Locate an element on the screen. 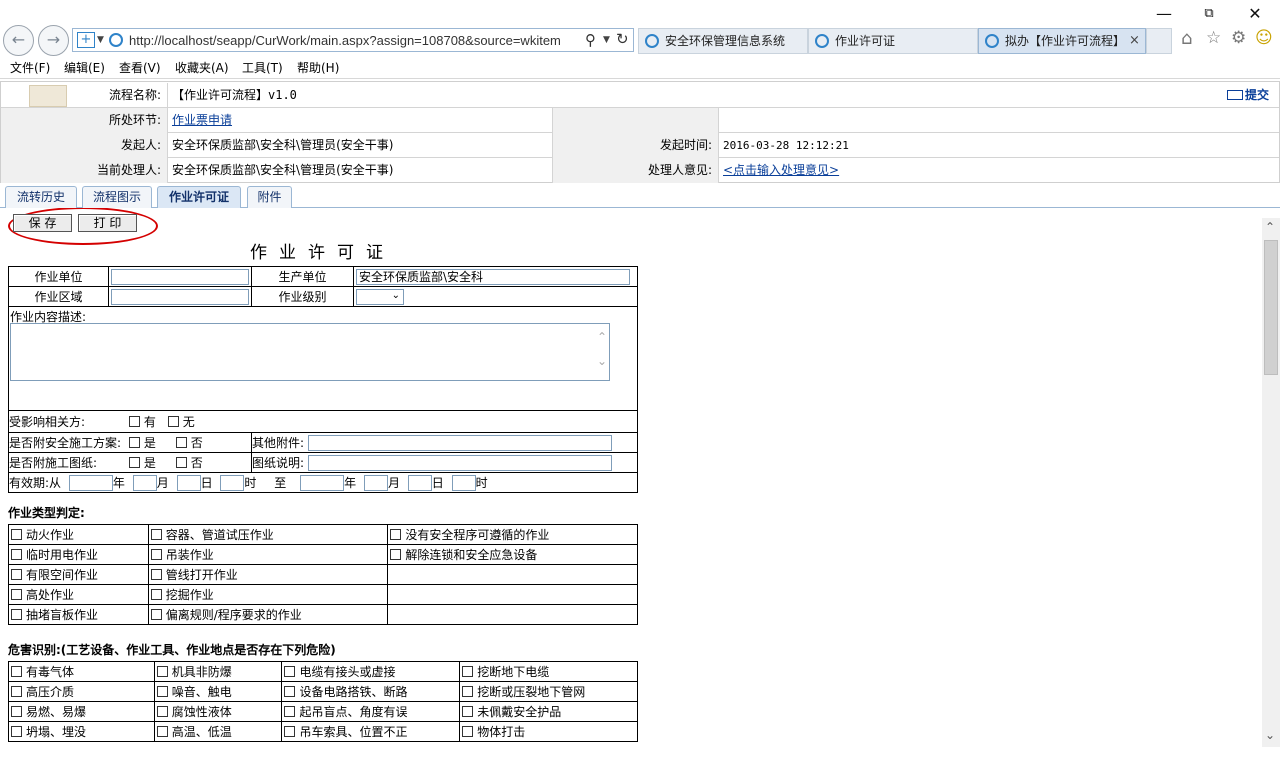 The height and width of the screenshot is (760, 1280). gear-icon: ⚙ is located at coordinates (1238, 38).